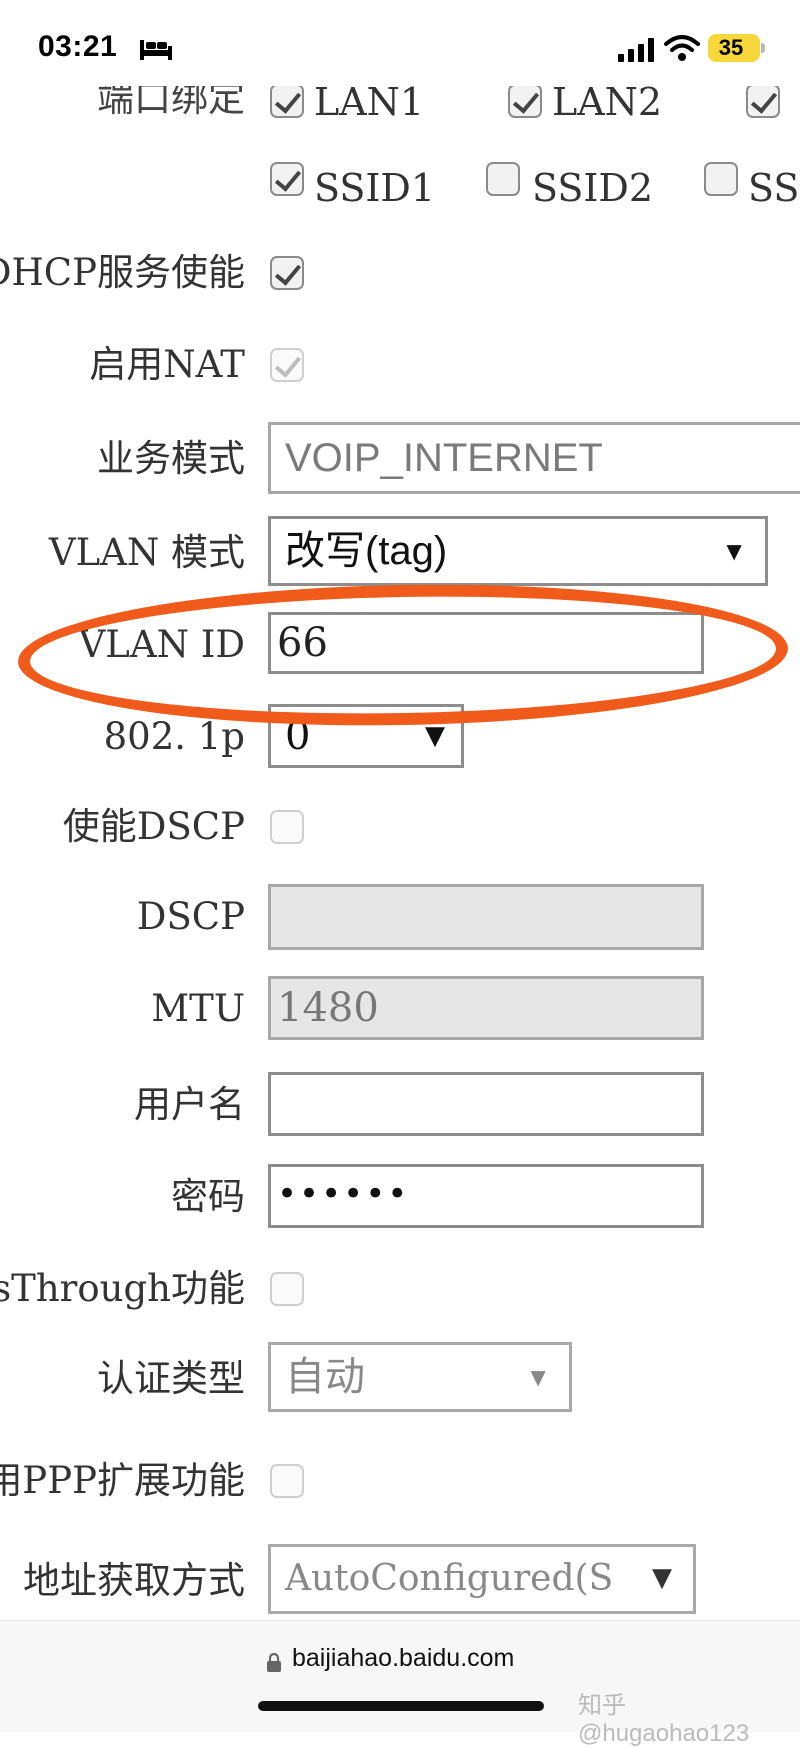  I want to click on password-row: 密码 ••••••, so click(400, 1199).